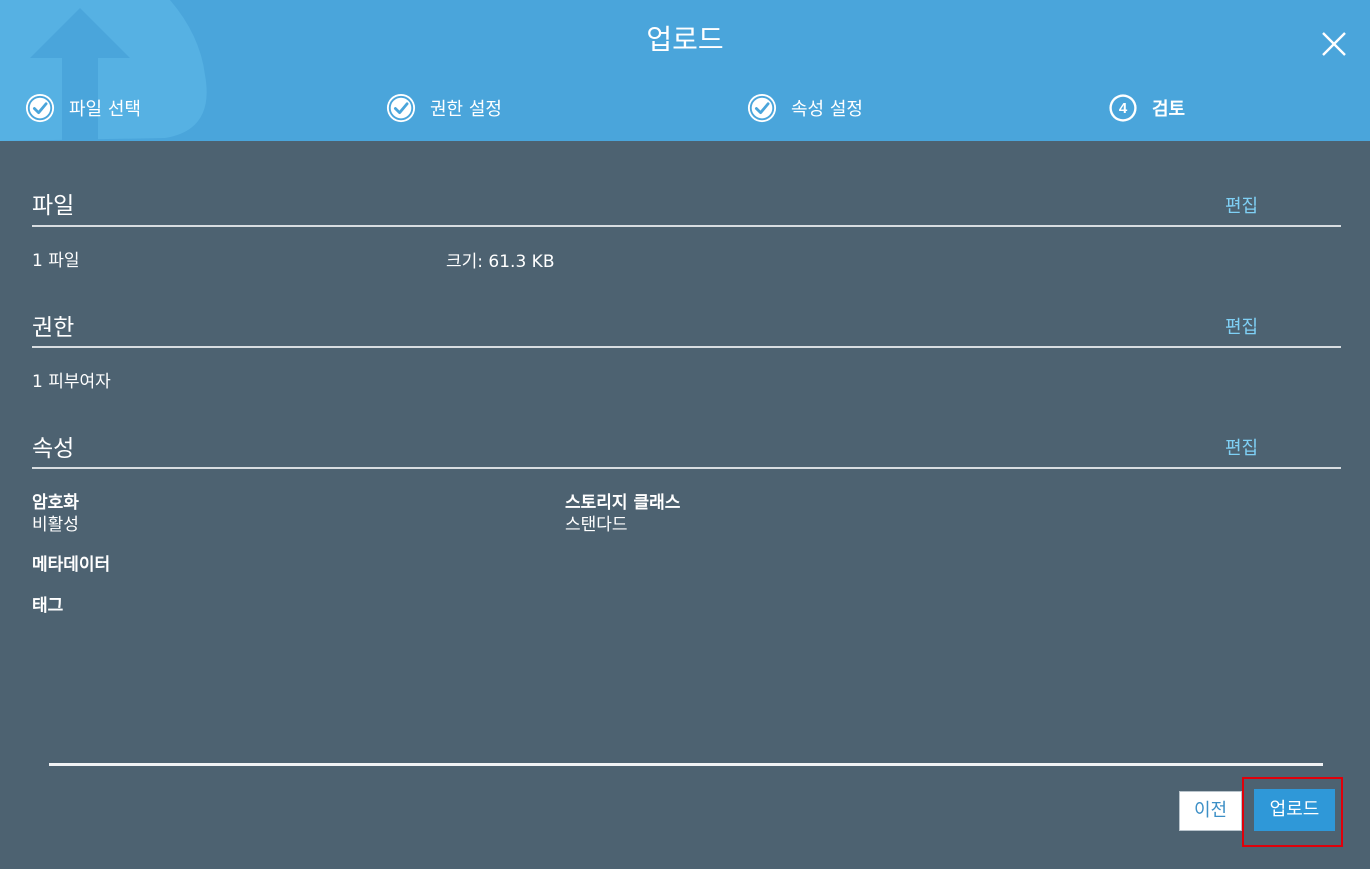 The height and width of the screenshot is (869, 1370). Describe the element at coordinates (596, 525) in the screenshot. I see `storage-class-value: 스탠다드` at that location.